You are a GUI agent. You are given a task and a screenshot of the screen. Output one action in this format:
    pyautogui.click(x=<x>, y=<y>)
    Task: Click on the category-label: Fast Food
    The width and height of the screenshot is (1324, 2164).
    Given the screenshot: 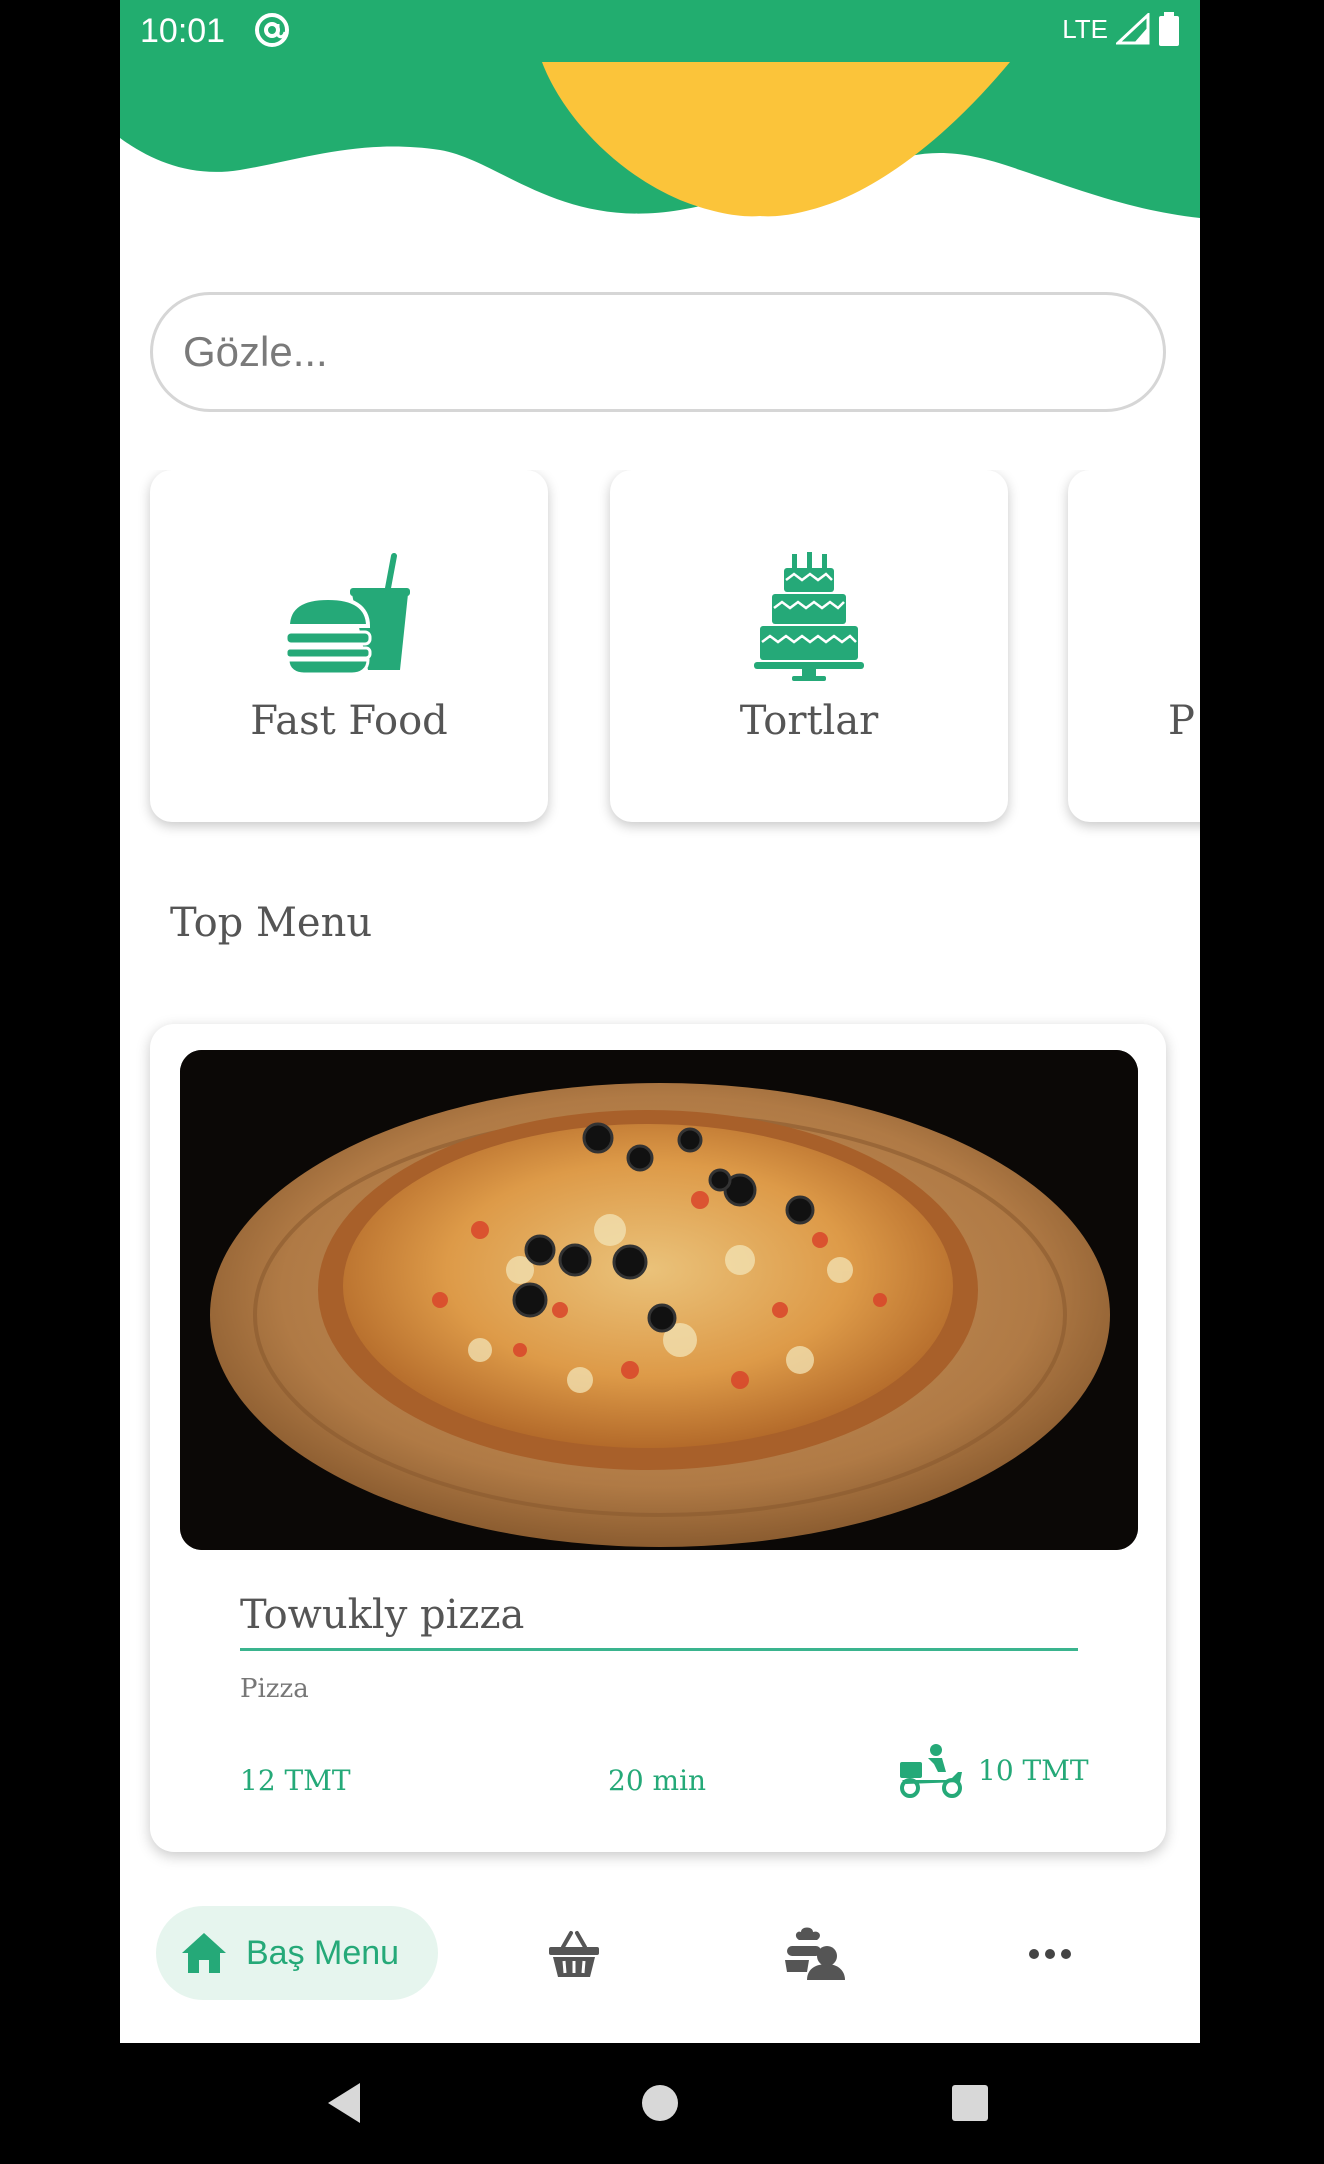 What is the action you would take?
    pyautogui.click(x=349, y=721)
    